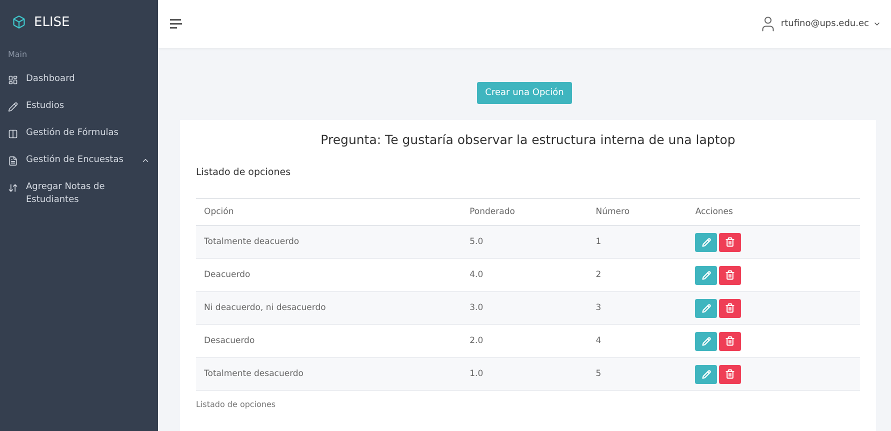 The image size is (891, 431). Describe the element at coordinates (329, 374) in the screenshot. I see `table-cell: Totalmente desacuerdo` at that location.